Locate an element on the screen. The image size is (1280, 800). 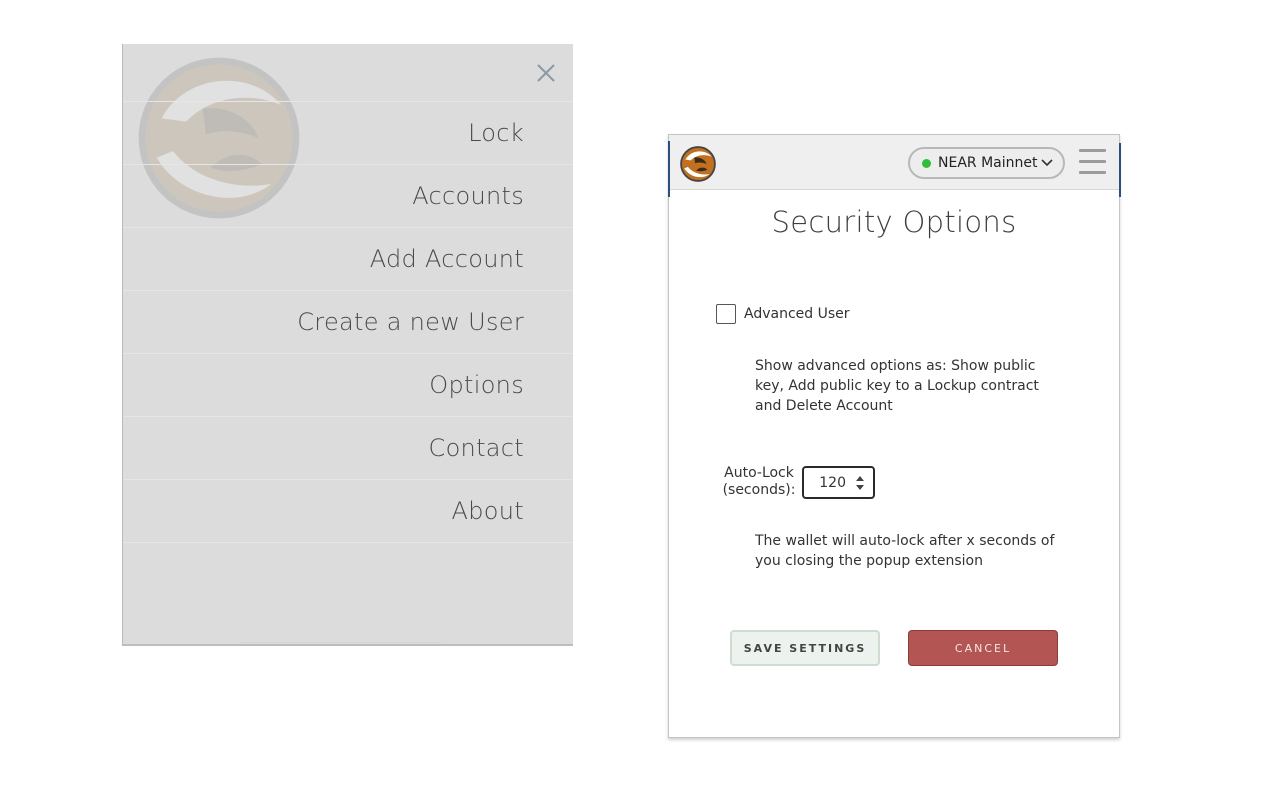
menu-item-label: Lock is located at coordinates (496, 133).